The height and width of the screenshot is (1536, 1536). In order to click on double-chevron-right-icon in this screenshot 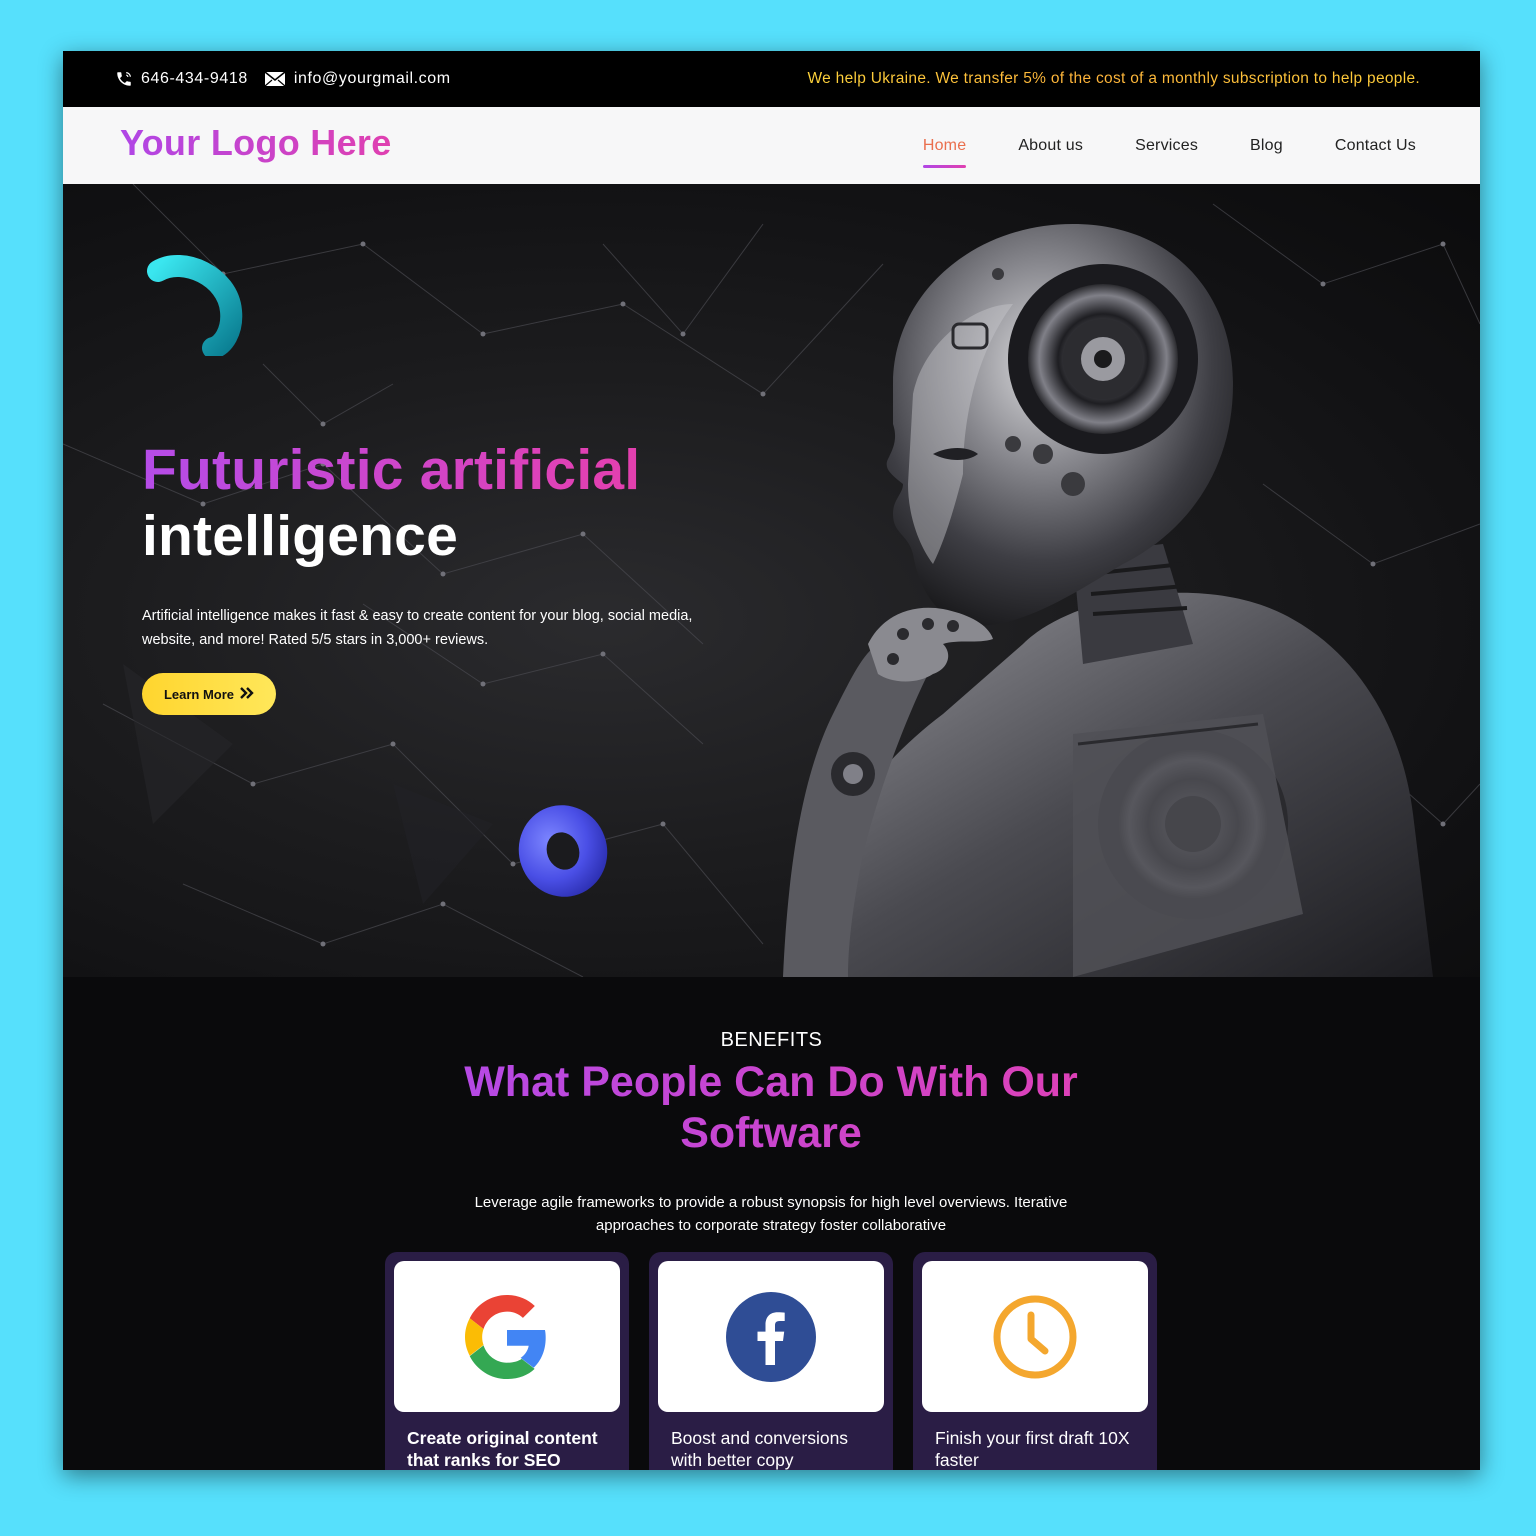, I will do `click(247, 694)`.